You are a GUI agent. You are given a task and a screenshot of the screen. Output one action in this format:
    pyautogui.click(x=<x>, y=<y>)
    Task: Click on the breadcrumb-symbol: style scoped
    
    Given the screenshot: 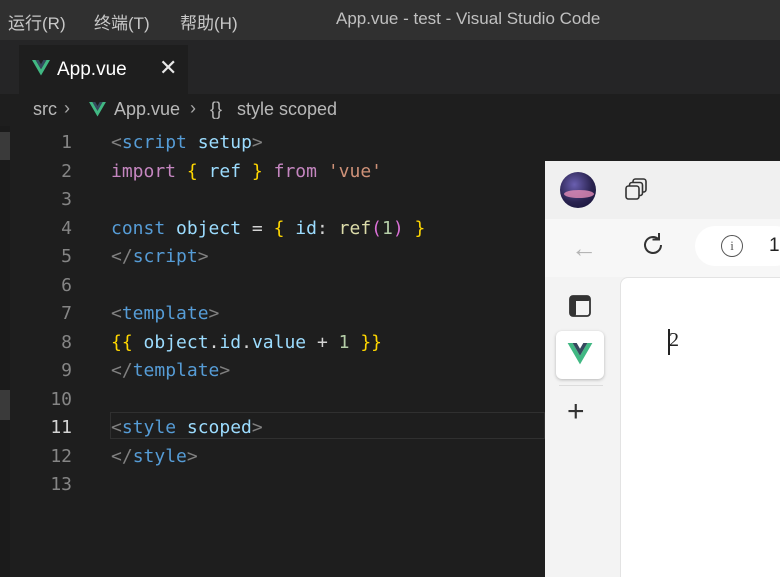 What is the action you would take?
    pyautogui.click(x=287, y=109)
    